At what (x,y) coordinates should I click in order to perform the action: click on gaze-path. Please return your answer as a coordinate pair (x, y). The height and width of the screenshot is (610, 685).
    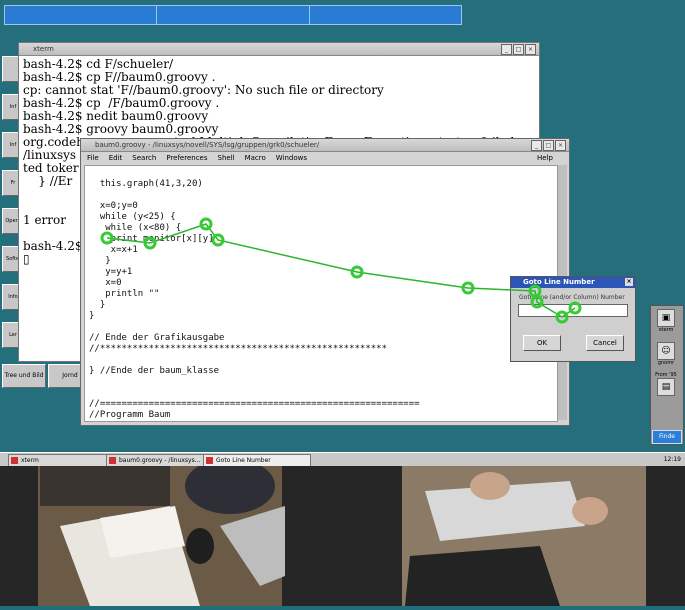
    Looking at the image, I should click on (341, 270).